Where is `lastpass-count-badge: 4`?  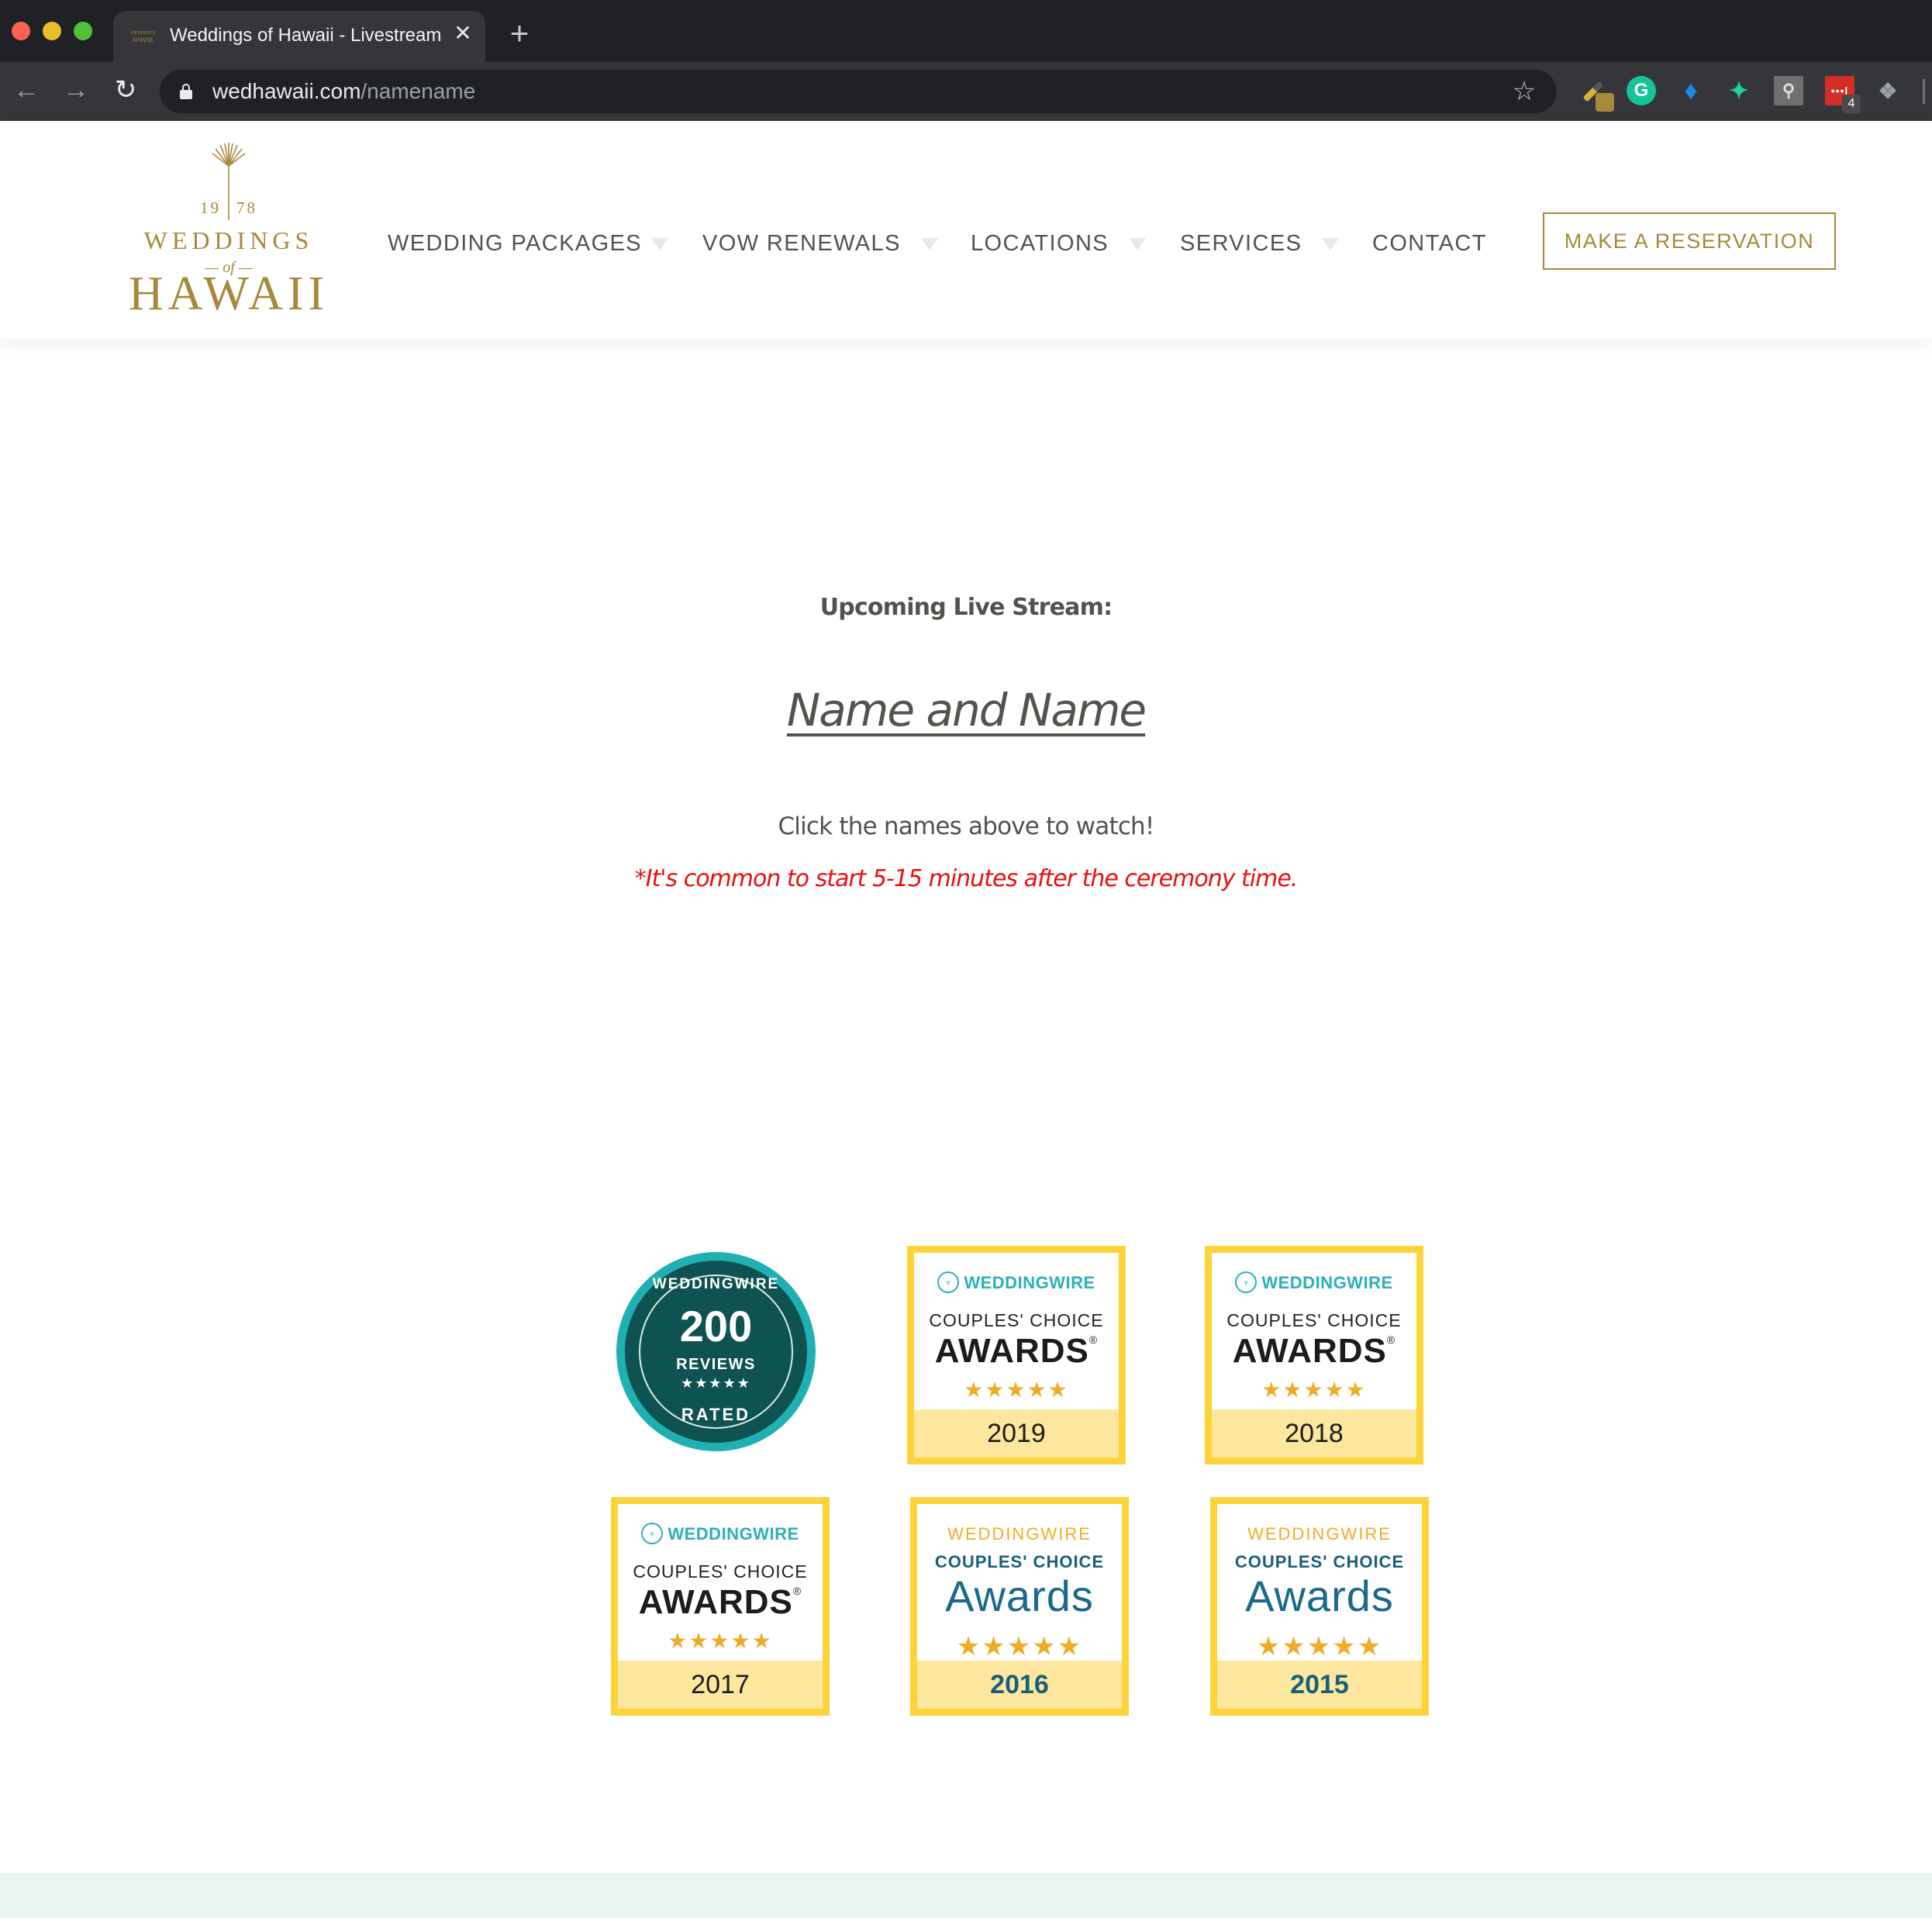 lastpass-count-badge: 4 is located at coordinates (1851, 104).